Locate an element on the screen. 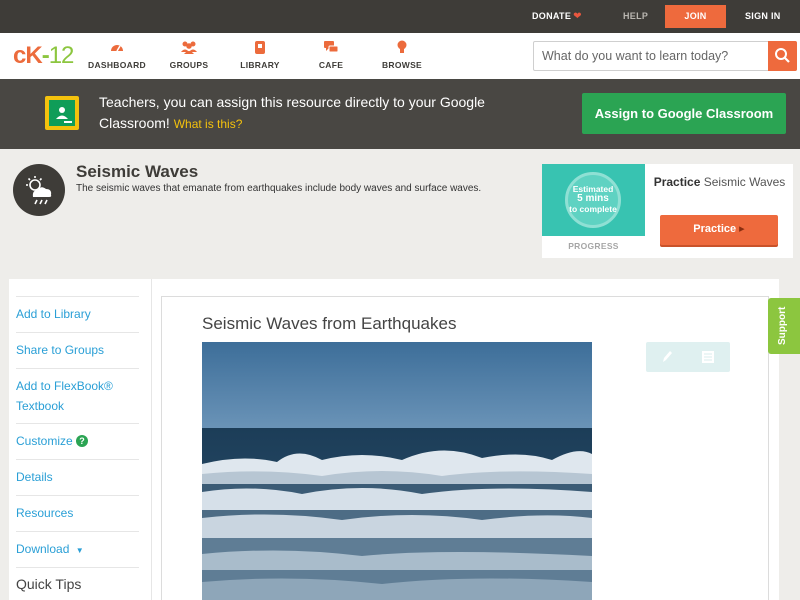 The width and height of the screenshot is (800, 600). help-circle-icon: ? is located at coordinates (82, 441).